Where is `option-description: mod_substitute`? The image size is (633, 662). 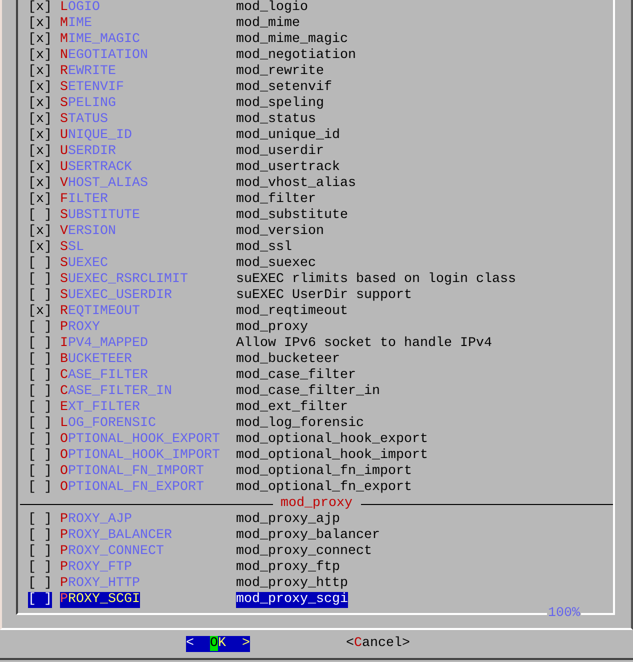
option-description: mod_substitute is located at coordinates (292, 216).